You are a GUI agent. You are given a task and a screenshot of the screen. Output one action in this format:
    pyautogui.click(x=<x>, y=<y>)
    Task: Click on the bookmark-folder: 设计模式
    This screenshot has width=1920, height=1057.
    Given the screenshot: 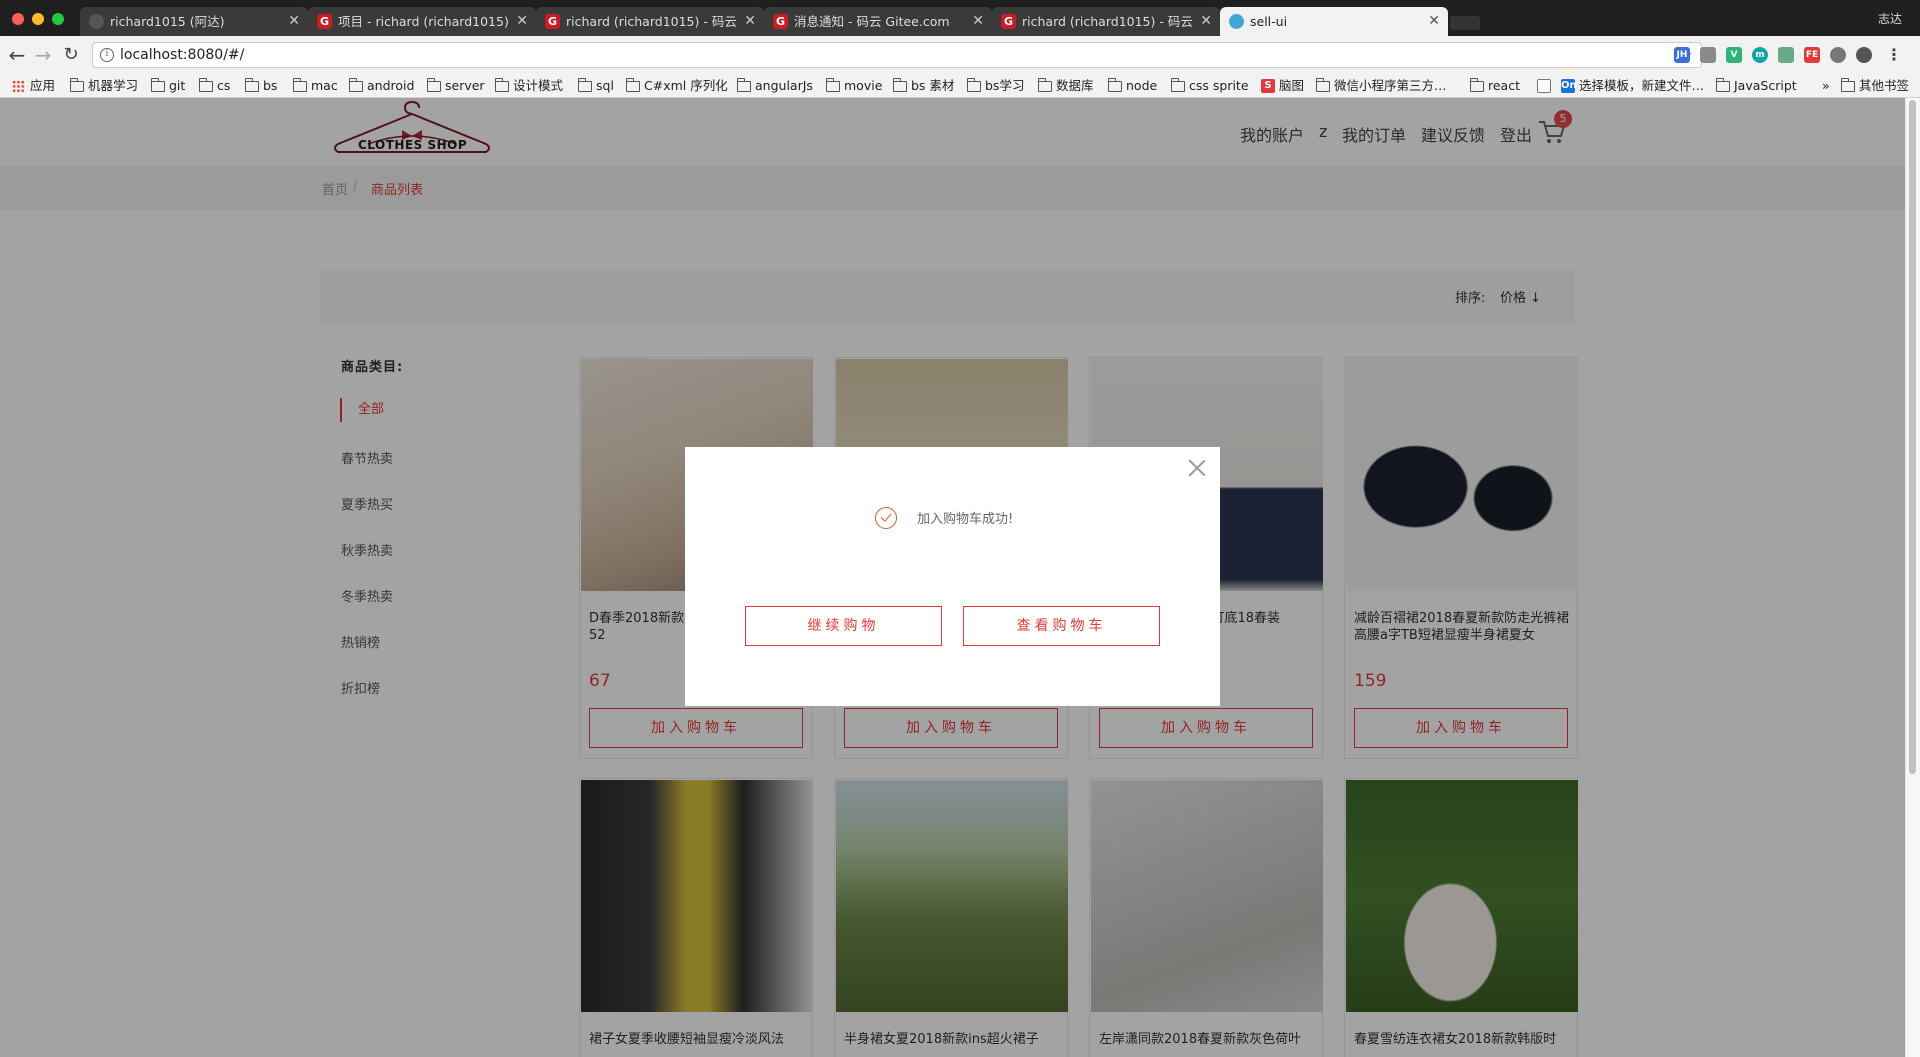 What is the action you would take?
    pyautogui.click(x=528, y=86)
    